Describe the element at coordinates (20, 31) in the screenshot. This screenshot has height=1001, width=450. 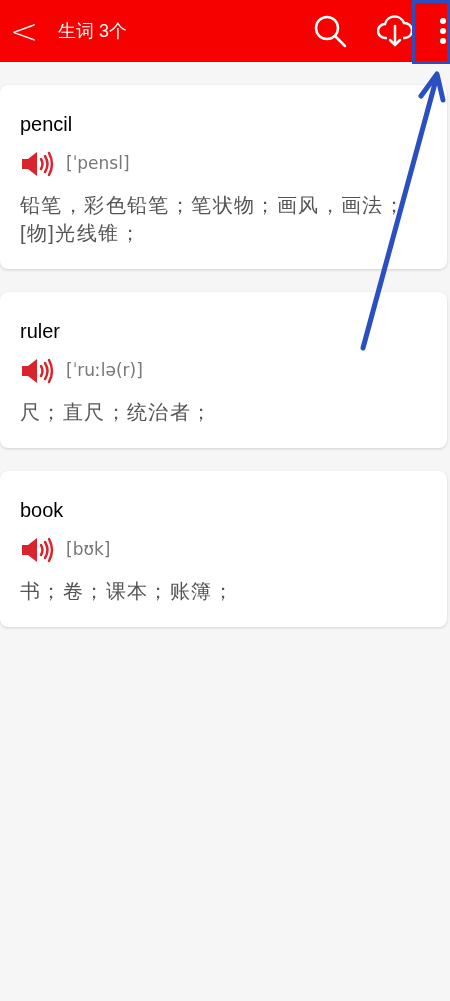
I see `back-button: <` at that location.